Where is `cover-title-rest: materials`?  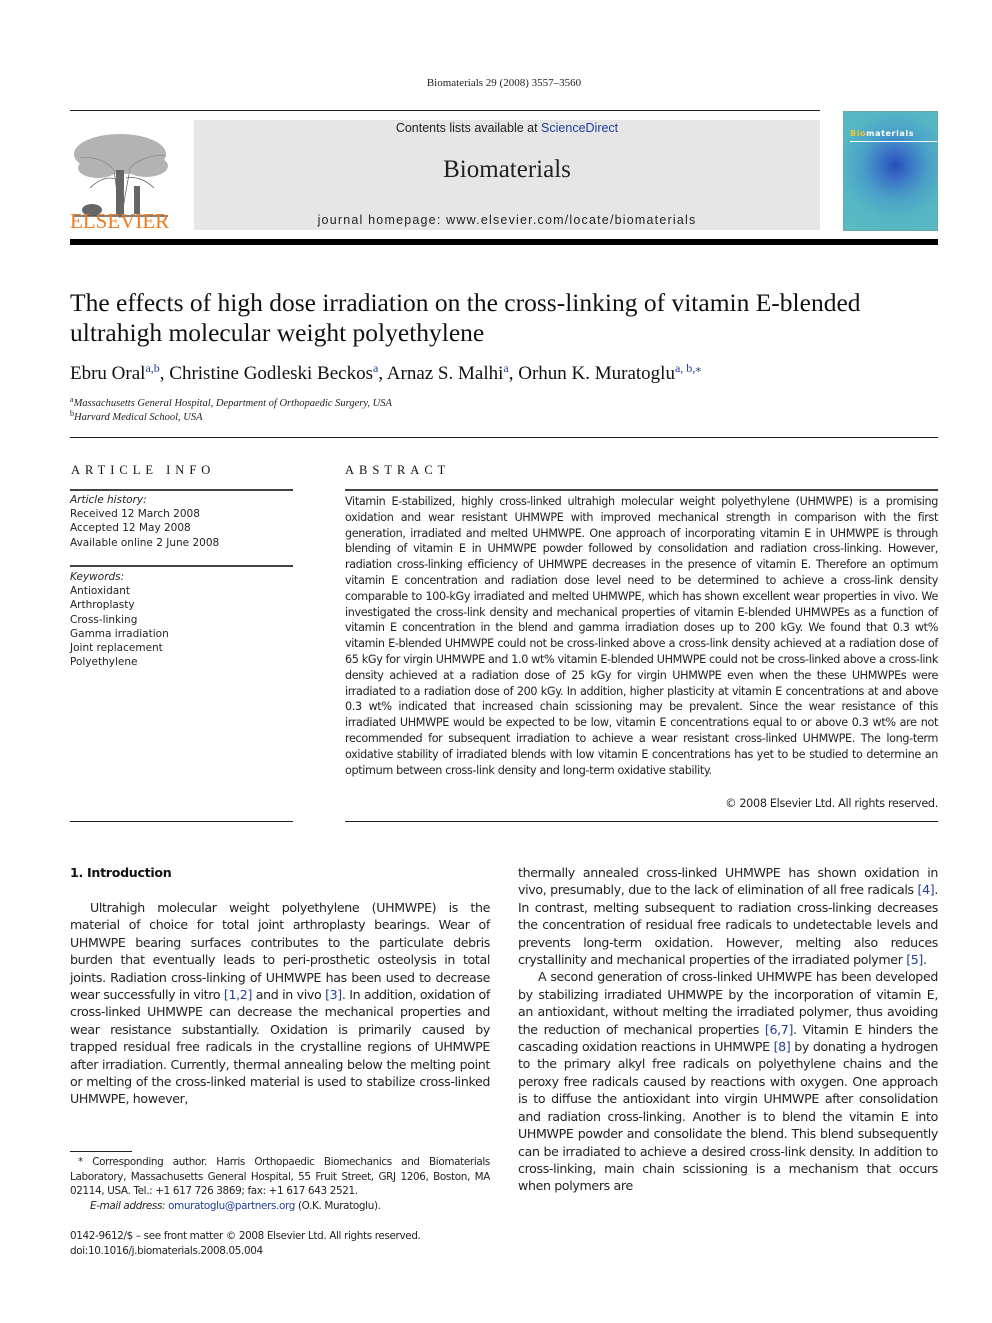 cover-title-rest: materials is located at coordinates (890, 133).